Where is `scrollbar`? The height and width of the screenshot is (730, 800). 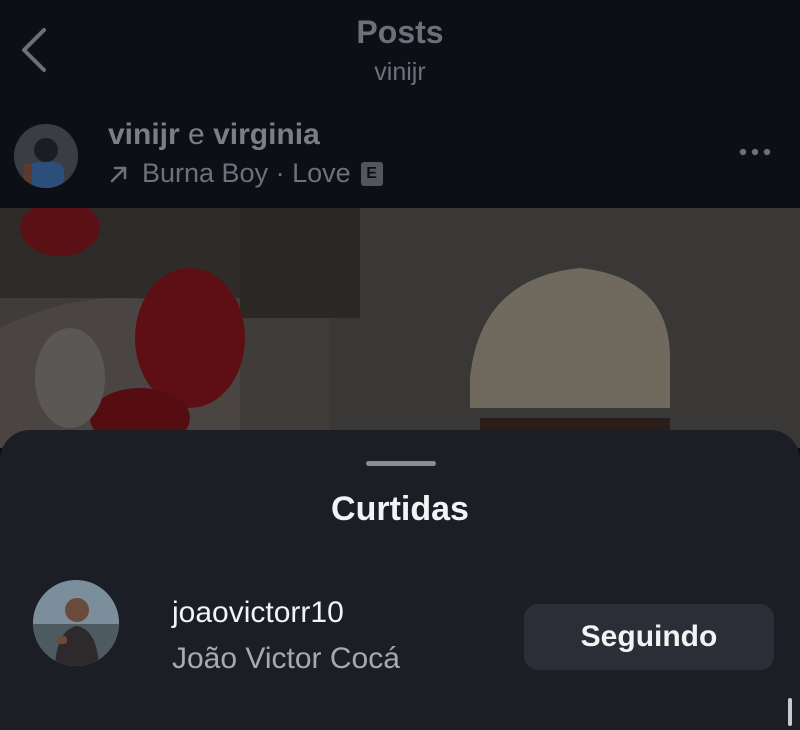 scrollbar is located at coordinates (790, 712).